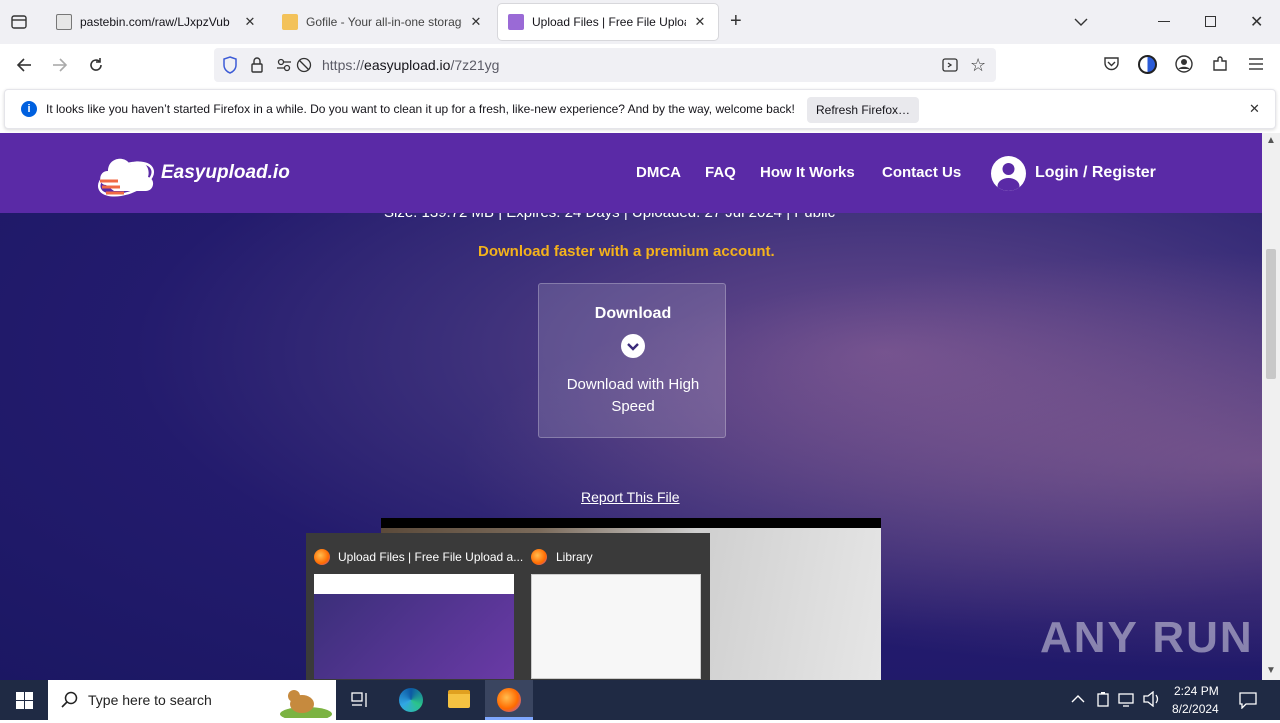  What do you see at coordinates (632, 360) in the screenshot?
I see `download-button: Download Download with High Speed` at bounding box center [632, 360].